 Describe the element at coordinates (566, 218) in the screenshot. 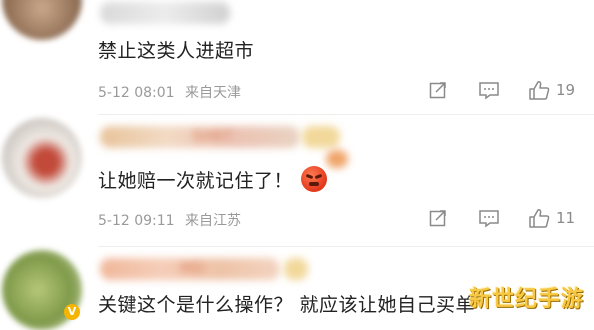

I see `like-count: 11` at that location.